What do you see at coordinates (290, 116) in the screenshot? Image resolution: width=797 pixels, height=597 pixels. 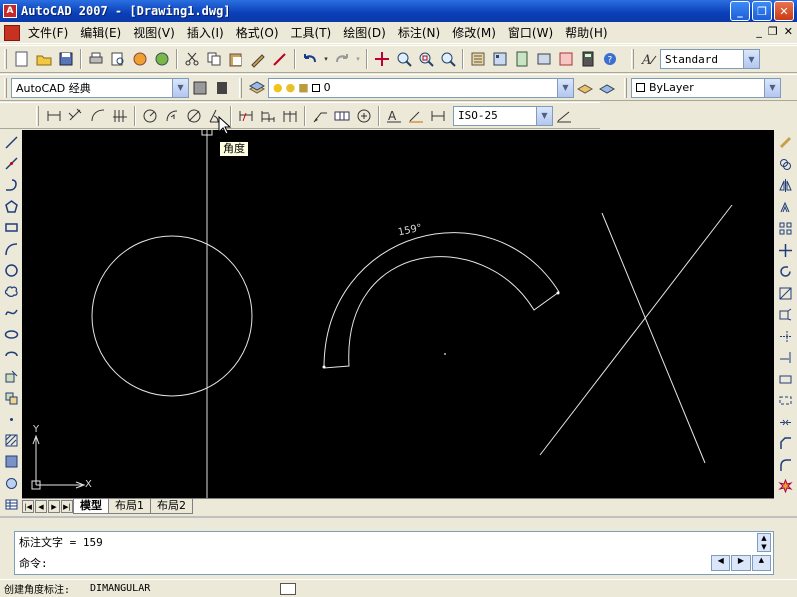 I see `continue-dimension-icon` at bounding box center [290, 116].